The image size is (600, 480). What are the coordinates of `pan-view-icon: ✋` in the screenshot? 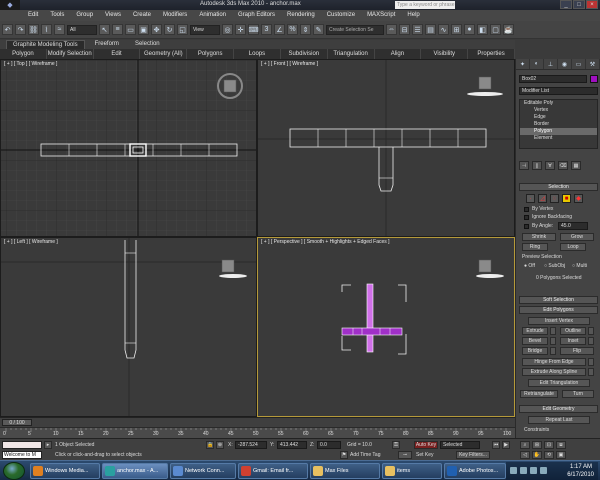 It's located at (537, 455).